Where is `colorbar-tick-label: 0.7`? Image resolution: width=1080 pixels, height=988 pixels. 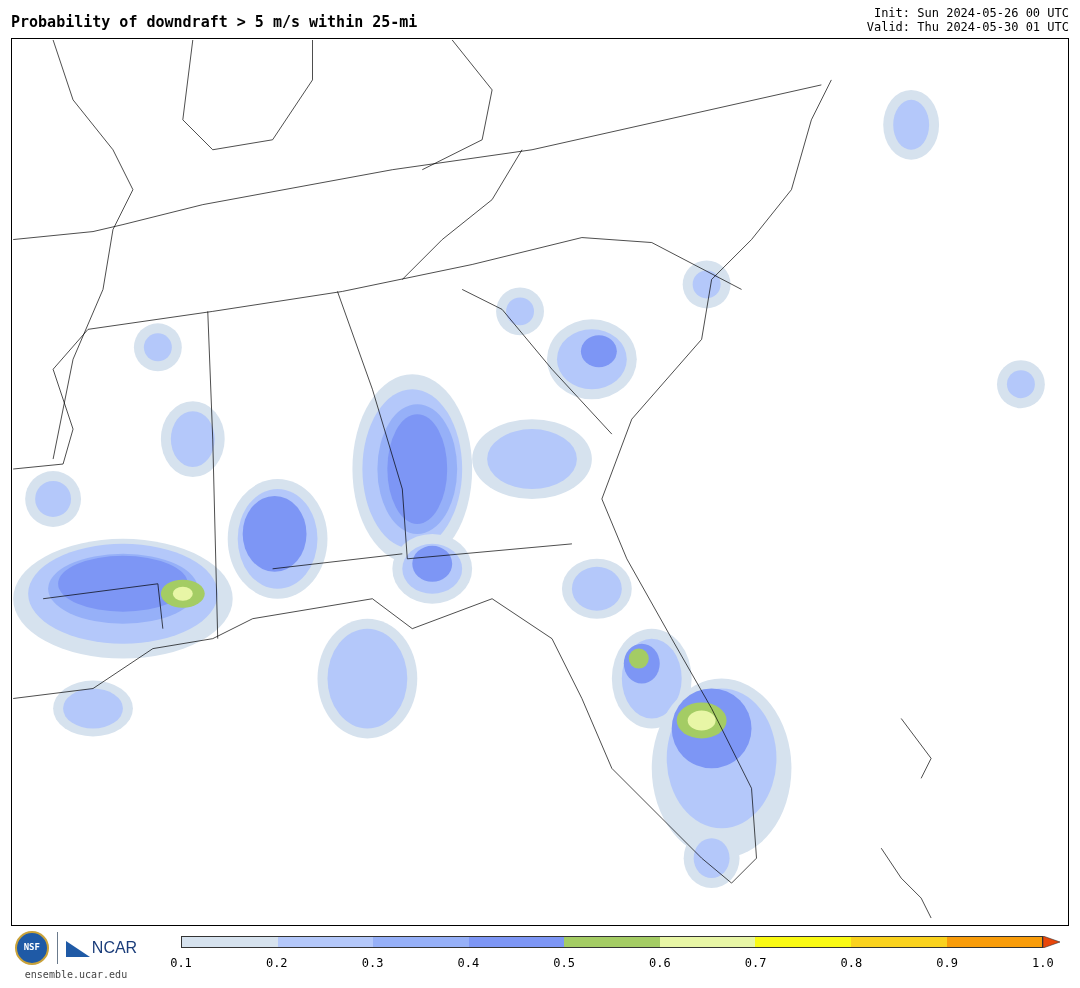 colorbar-tick-label: 0.7 is located at coordinates (755, 963).